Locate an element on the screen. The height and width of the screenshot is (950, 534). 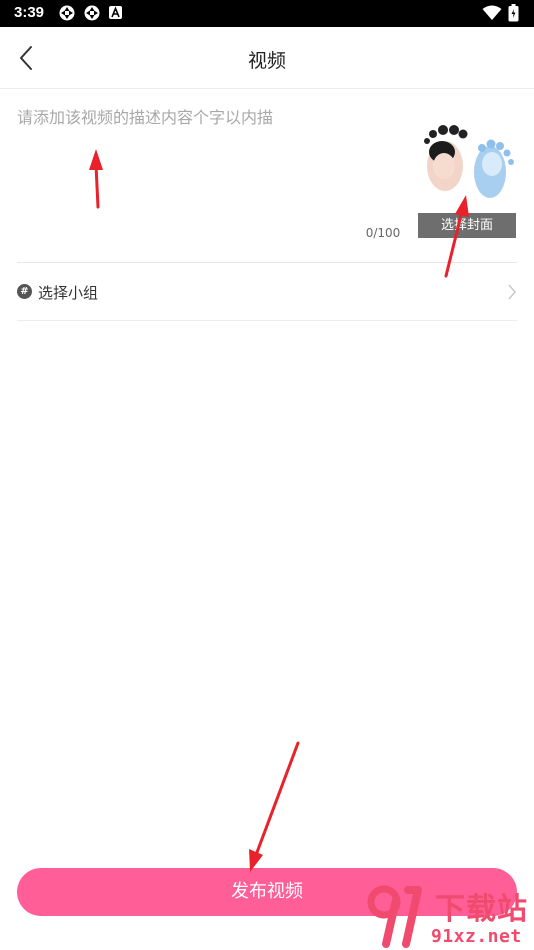
watermark-logo is located at coordinates (394, 916).